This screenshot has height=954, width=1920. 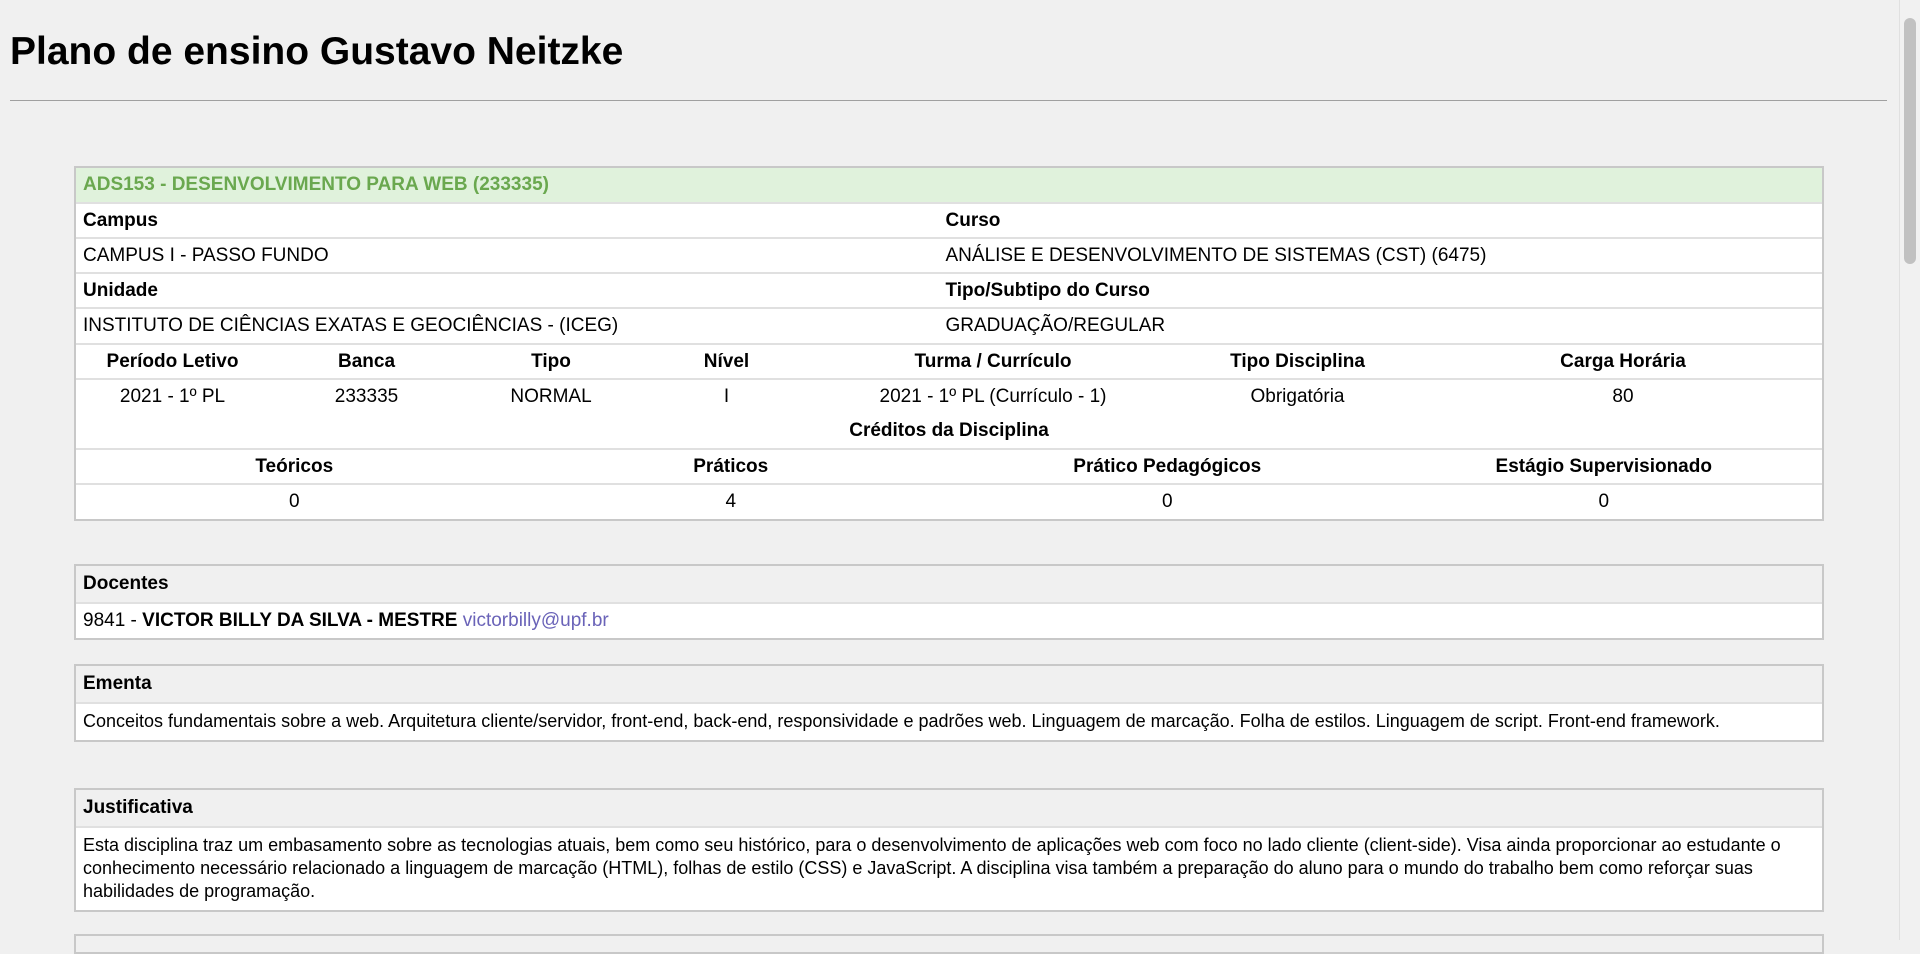 What do you see at coordinates (110, 620) in the screenshot?
I see `docente-code: 9841 -` at bounding box center [110, 620].